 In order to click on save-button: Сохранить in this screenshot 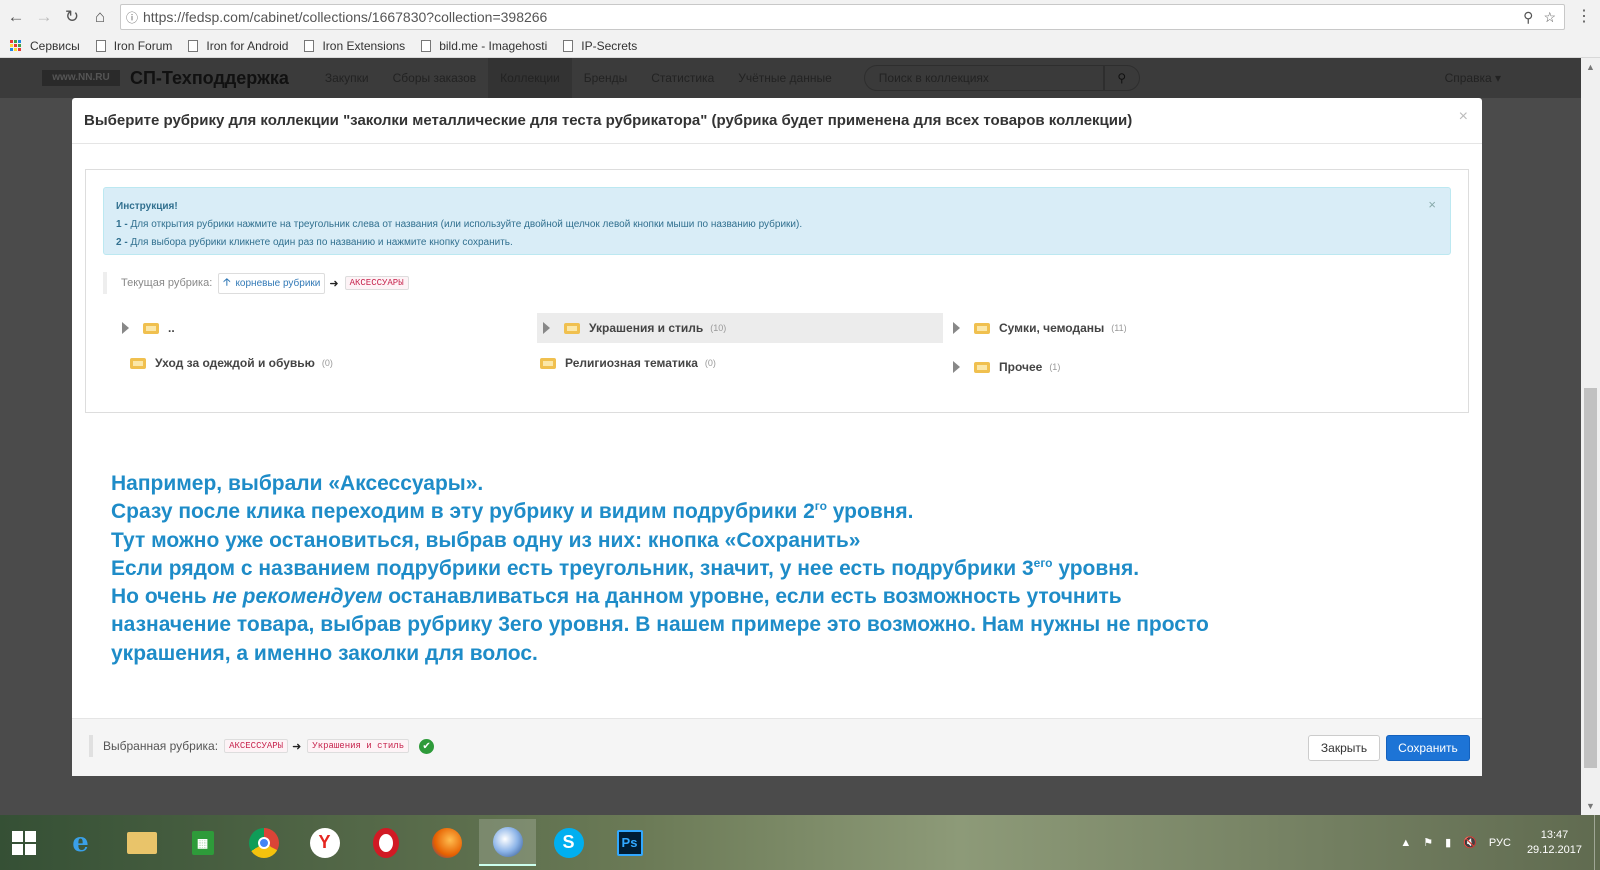, I will do `click(1428, 748)`.